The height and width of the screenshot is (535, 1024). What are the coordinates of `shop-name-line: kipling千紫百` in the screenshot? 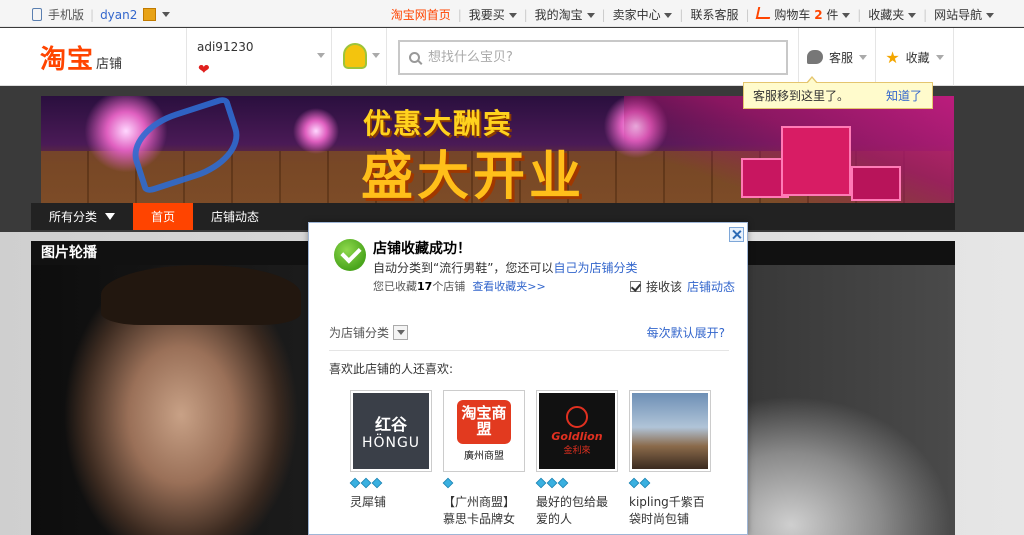 It's located at (667, 502).